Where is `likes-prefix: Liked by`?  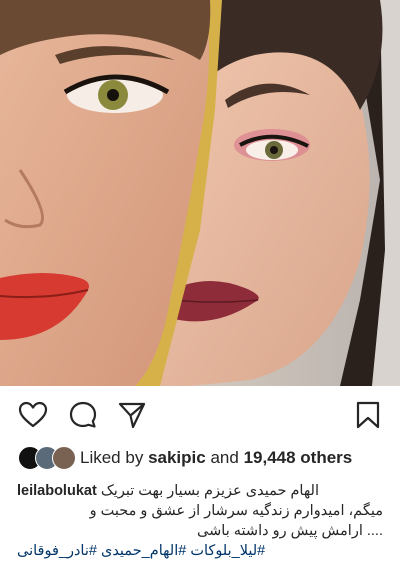
likes-prefix: Liked by is located at coordinates (112, 457).